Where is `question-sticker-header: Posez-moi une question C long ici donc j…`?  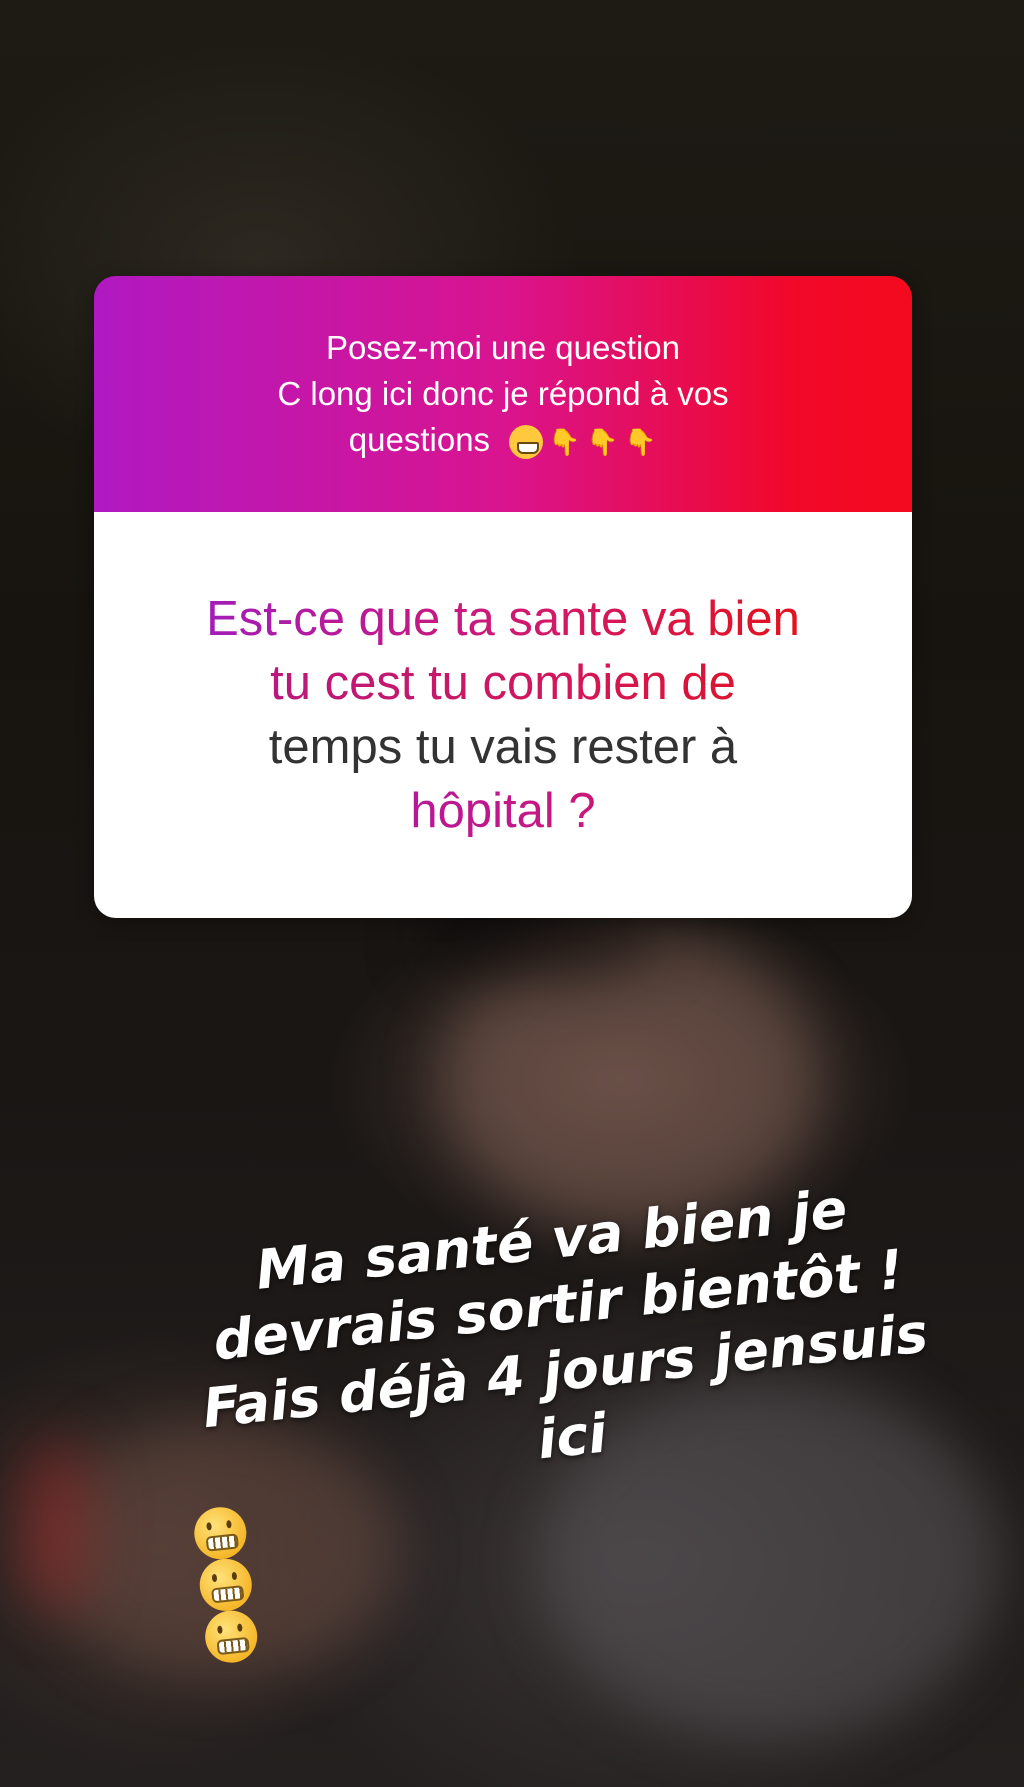
question-sticker-header: Posez-moi une question C long ici donc j… is located at coordinates (503, 394).